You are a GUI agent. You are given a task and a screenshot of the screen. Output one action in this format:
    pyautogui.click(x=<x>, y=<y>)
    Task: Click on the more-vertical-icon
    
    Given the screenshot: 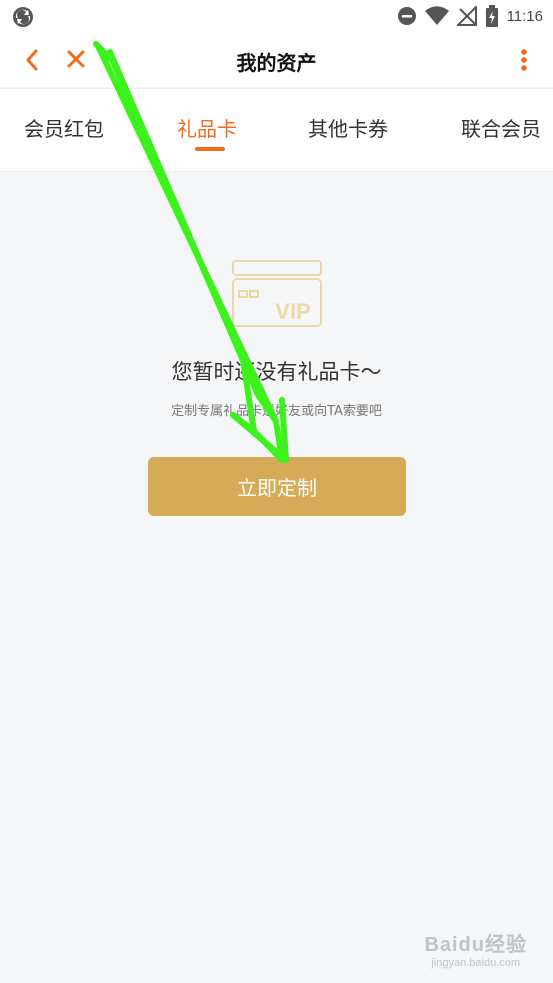 What is the action you would take?
    pyautogui.click(x=524, y=60)
    